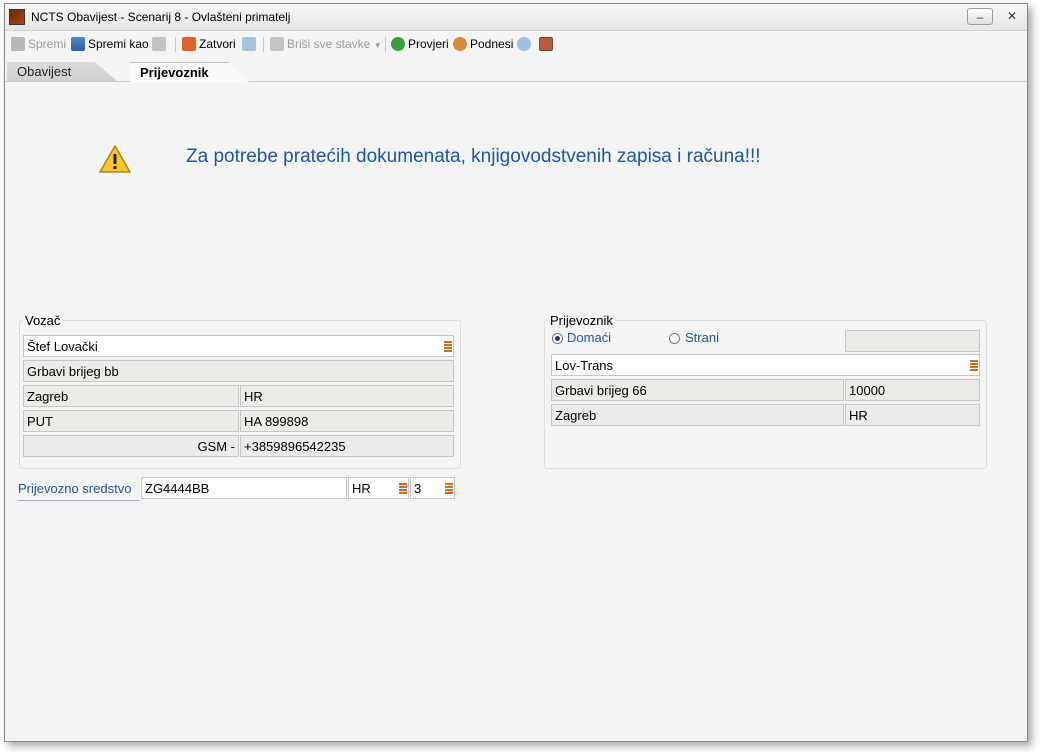 This screenshot has height=752, width=1044. What do you see at coordinates (428, 44) in the screenshot?
I see `provjeri-label: Provjeri` at bounding box center [428, 44].